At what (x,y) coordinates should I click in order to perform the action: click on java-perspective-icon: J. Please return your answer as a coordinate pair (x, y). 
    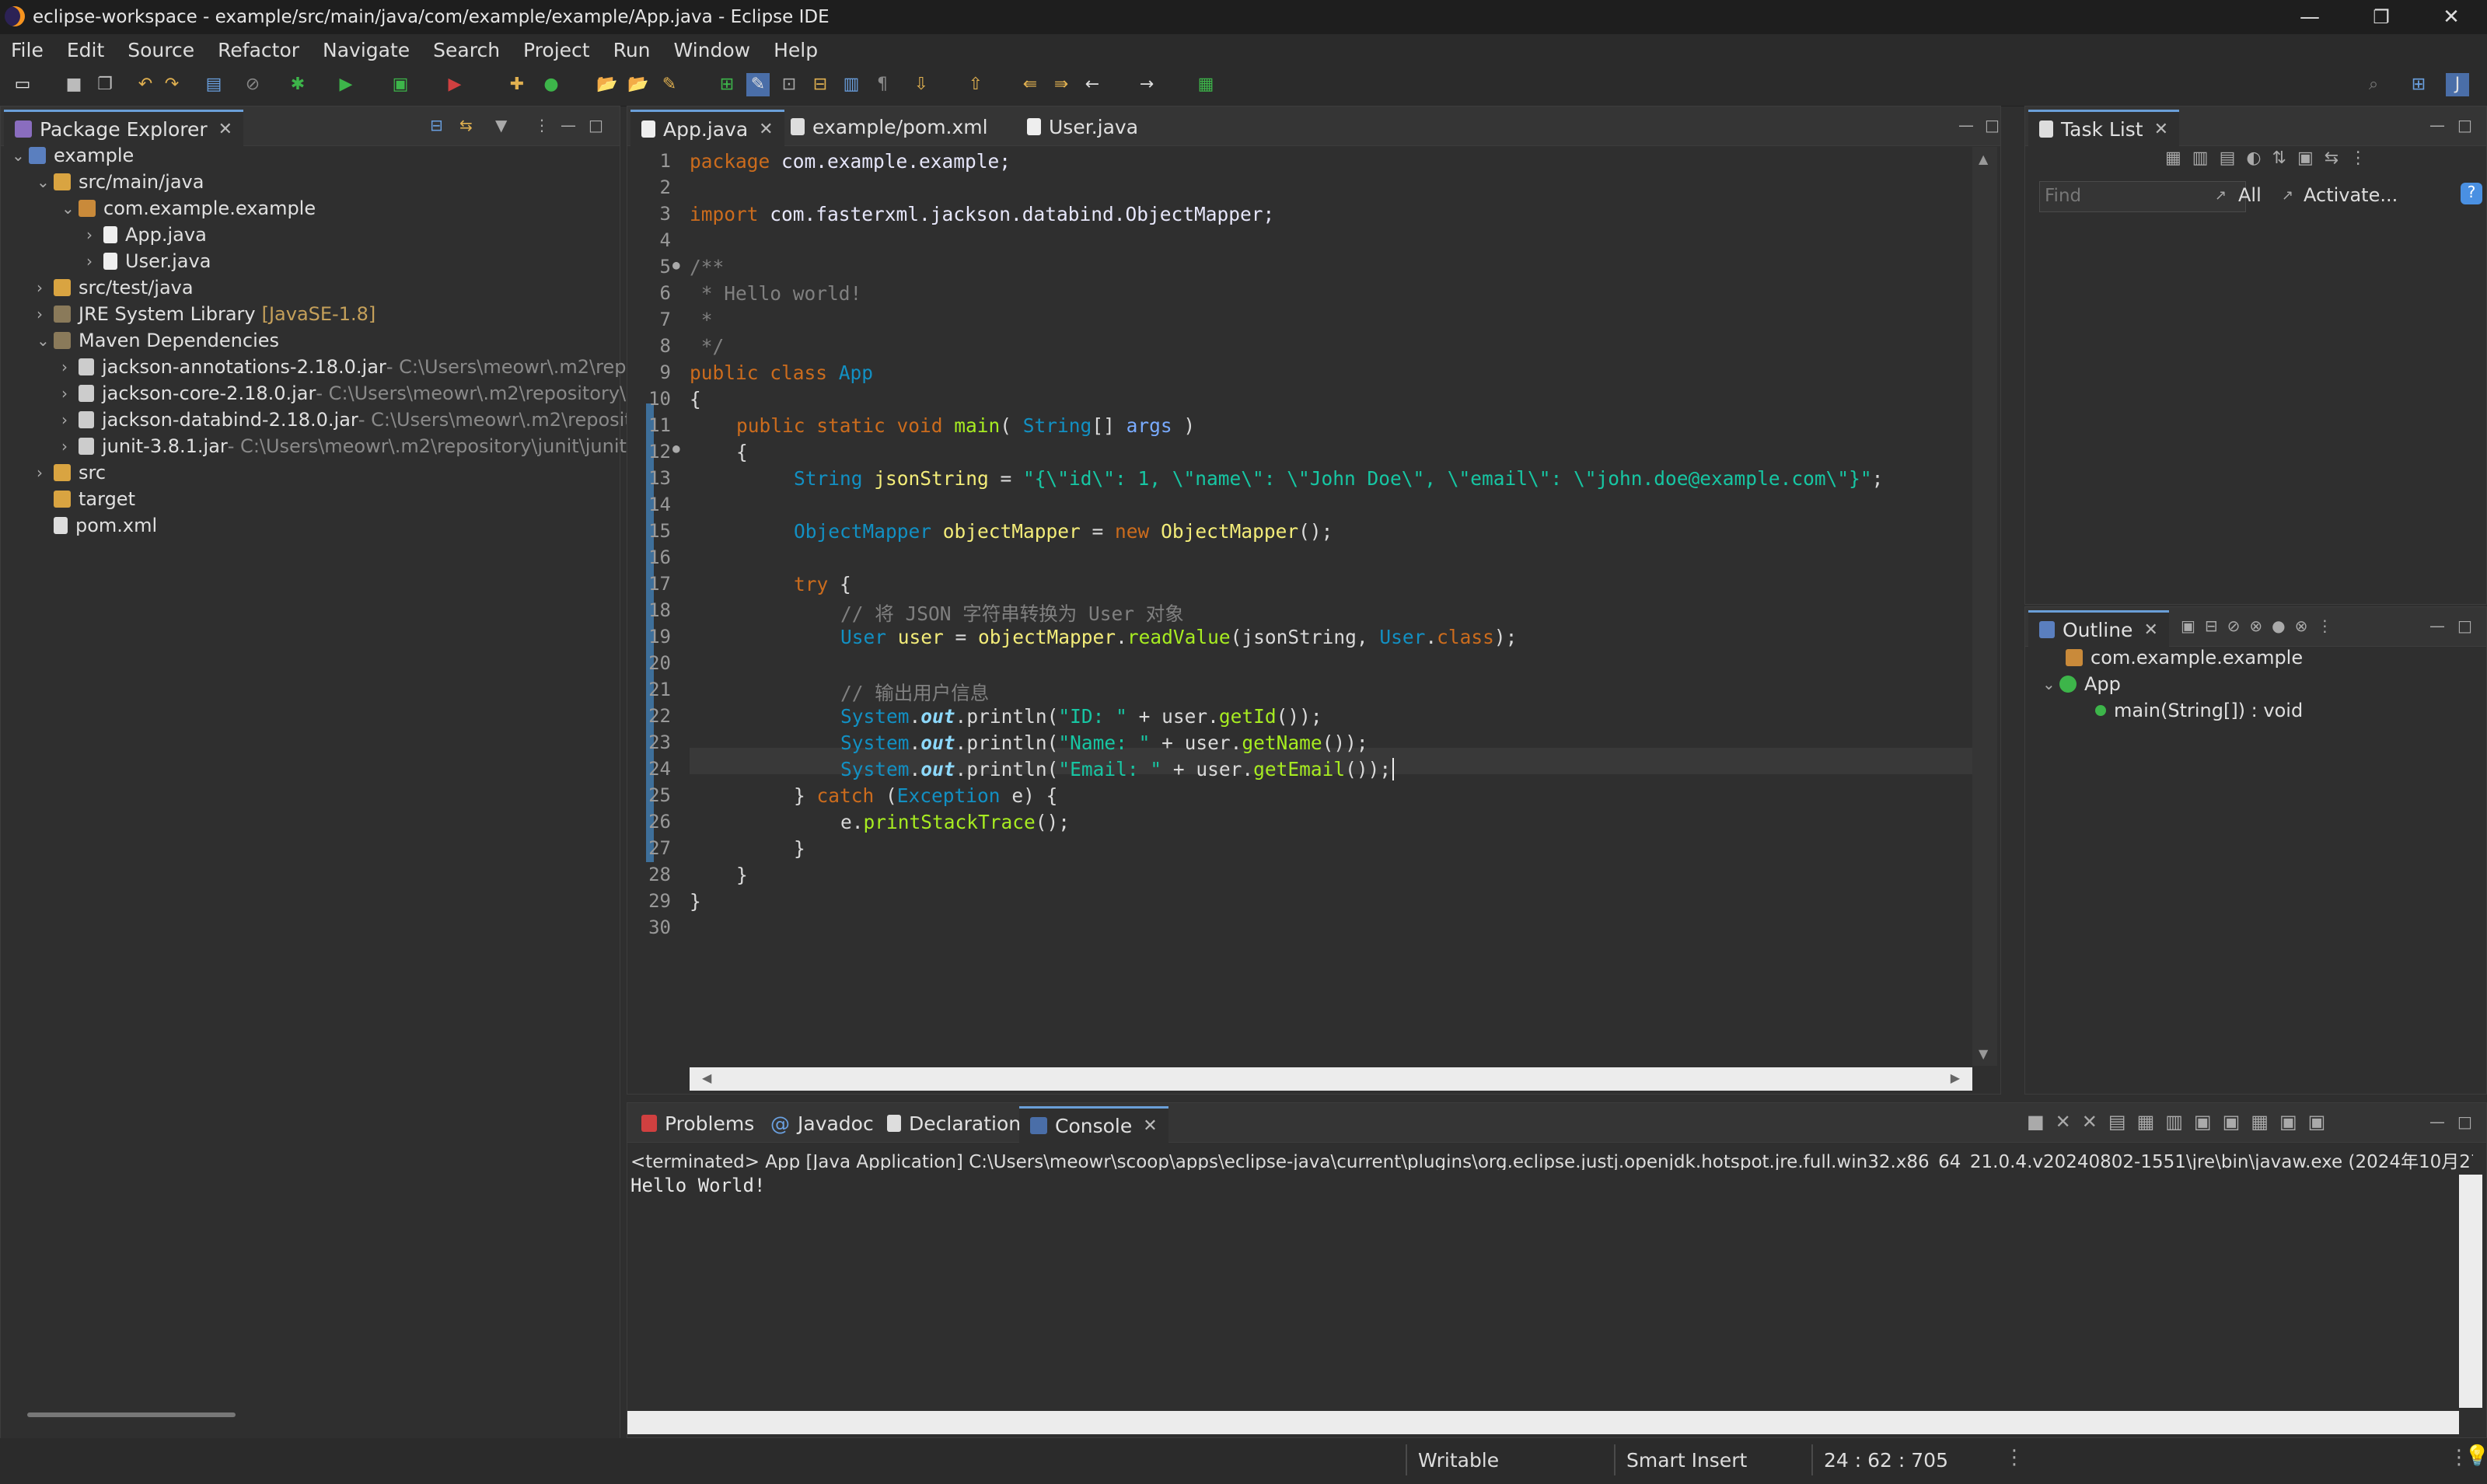
    Looking at the image, I should click on (2457, 84).